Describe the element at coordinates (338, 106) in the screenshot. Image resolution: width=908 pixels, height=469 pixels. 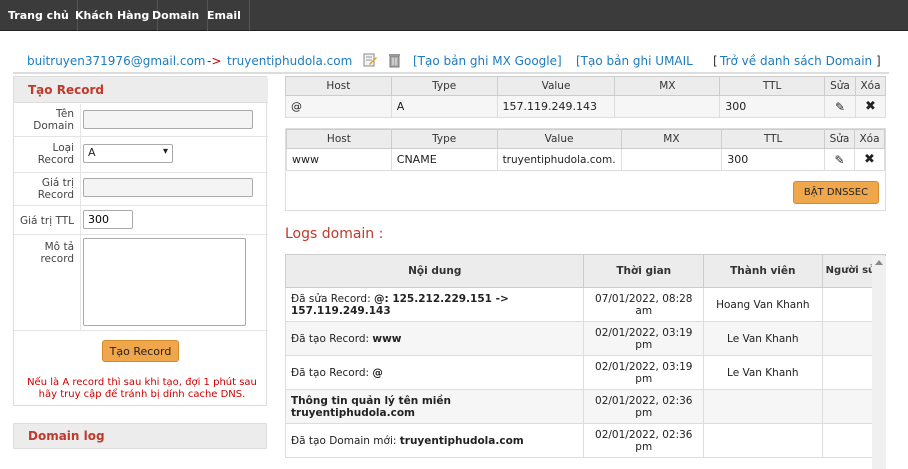
I see `record-host: @` at that location.